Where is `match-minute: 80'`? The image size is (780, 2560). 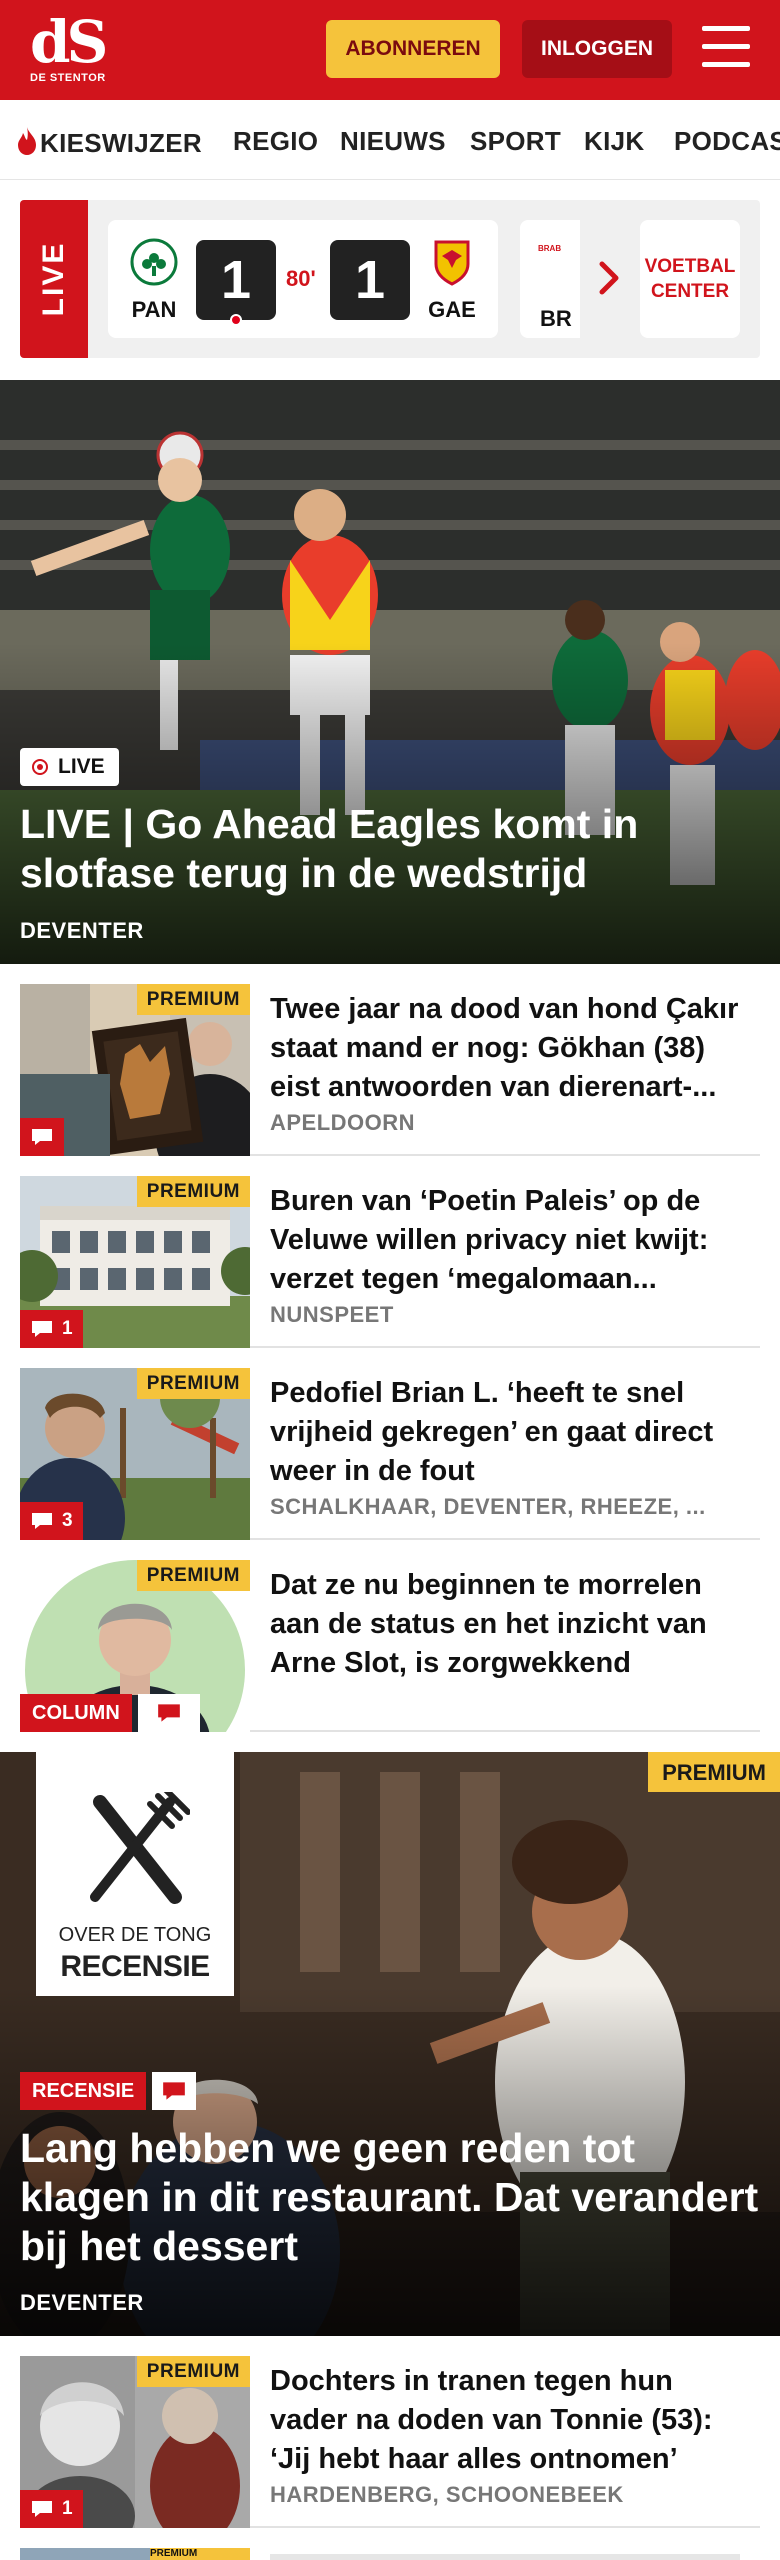
match-minute: 80' is located at coordinates (301, 278).